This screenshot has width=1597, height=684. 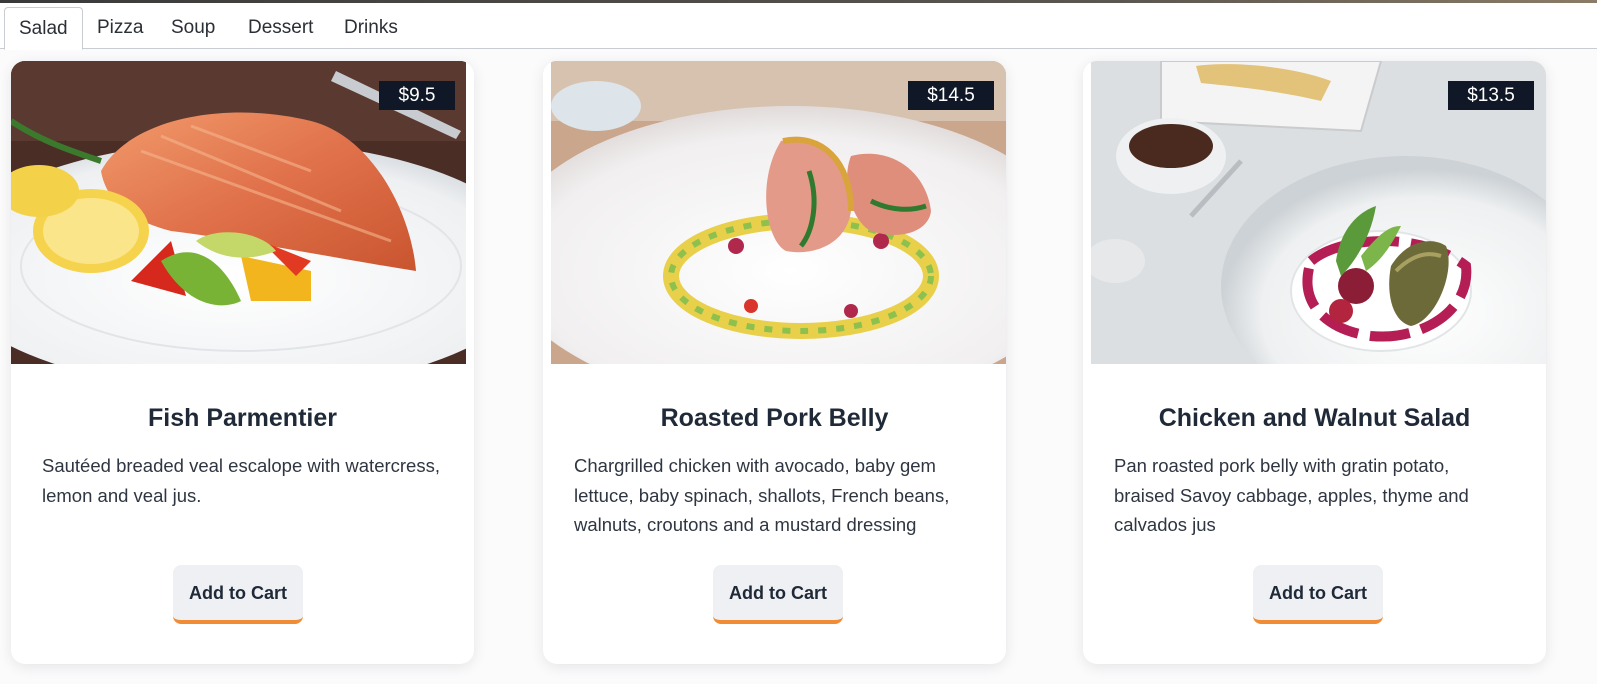 What do you see at coordinates (242, 418) in the screenshot?
I see `item-title: Fish Parmentier` at bounding box center [242, 418].